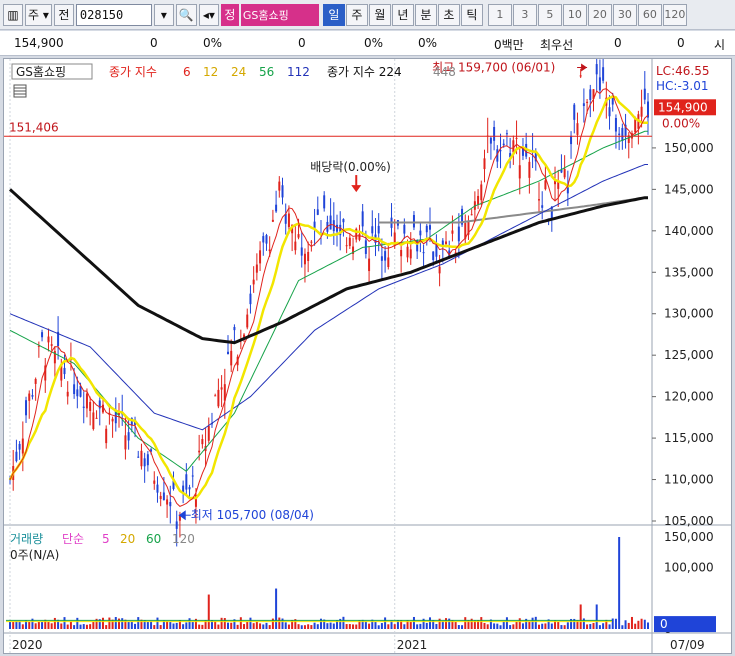  I want to click on interval-button-20: 20, so click(599, 14).